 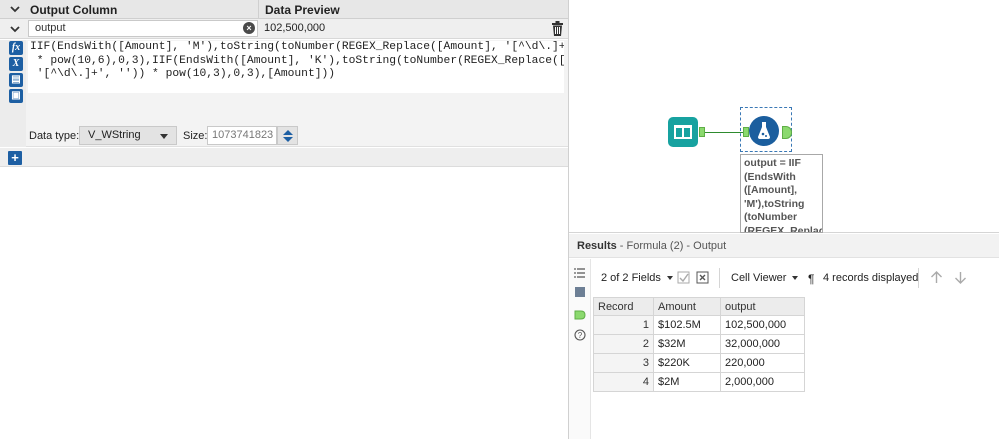 I want to click on record-cell: 4, so click(x=623, y=382).